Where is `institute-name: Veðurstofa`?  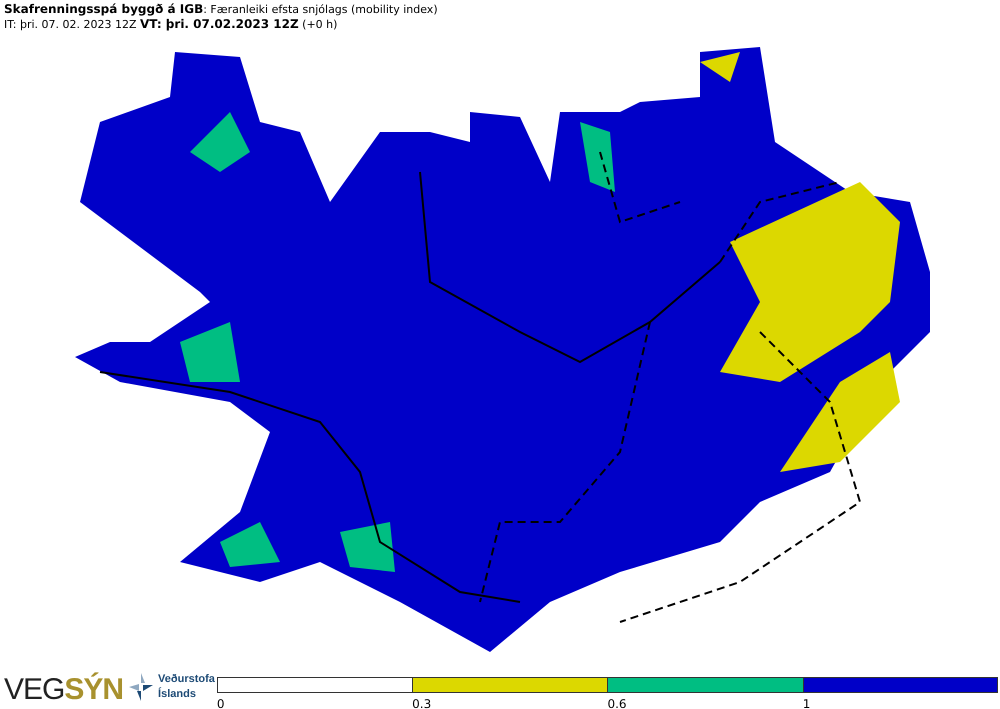
institute-name: Veðurstofa is located at coordinates (186, 679).